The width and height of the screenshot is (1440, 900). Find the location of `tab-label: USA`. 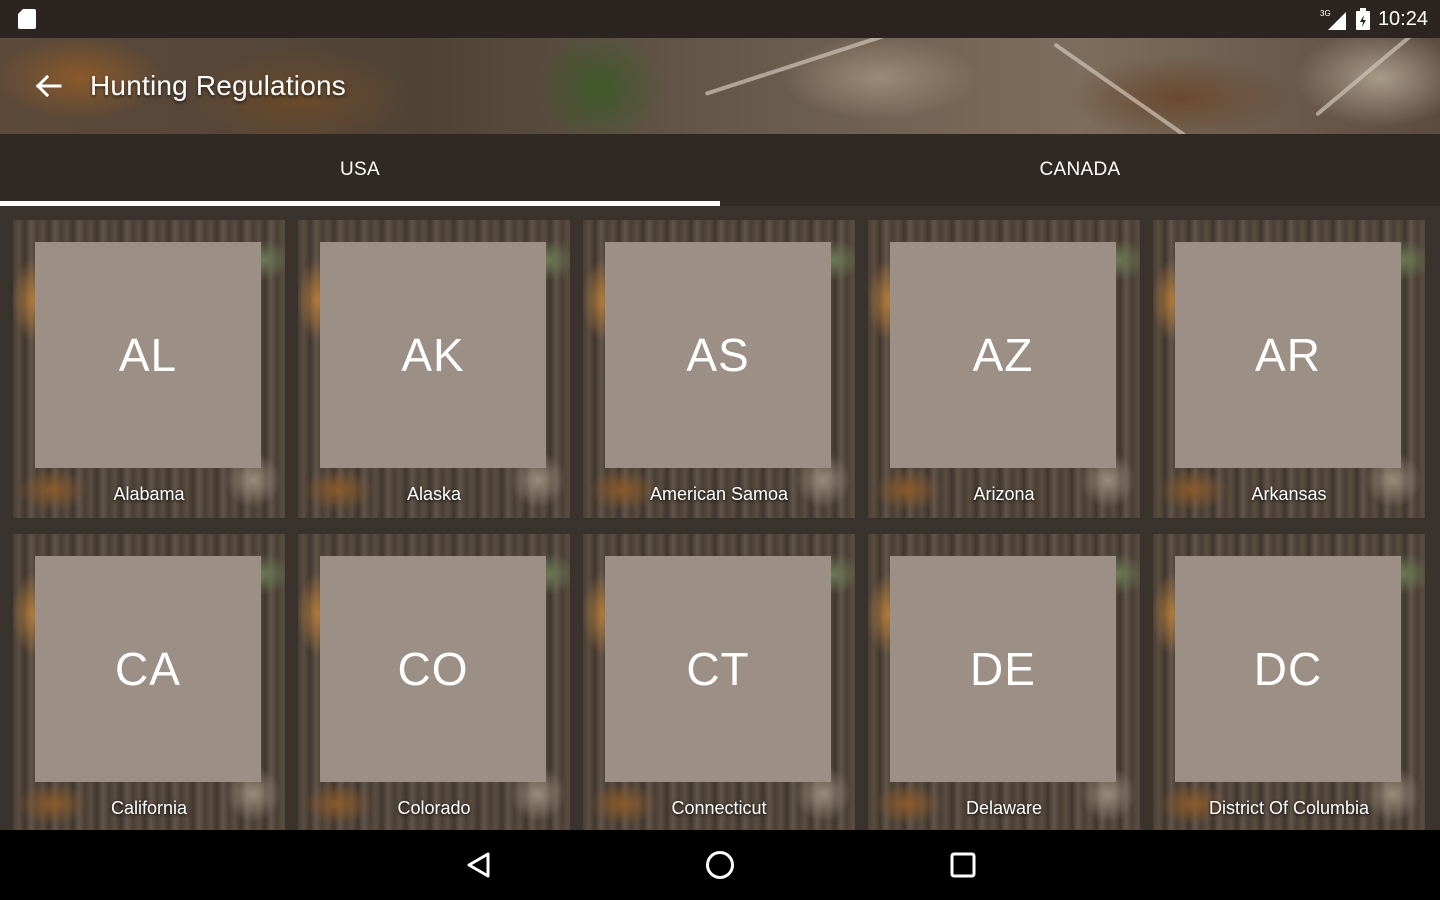

tab-label: USA is located at coordinates (360, 169).